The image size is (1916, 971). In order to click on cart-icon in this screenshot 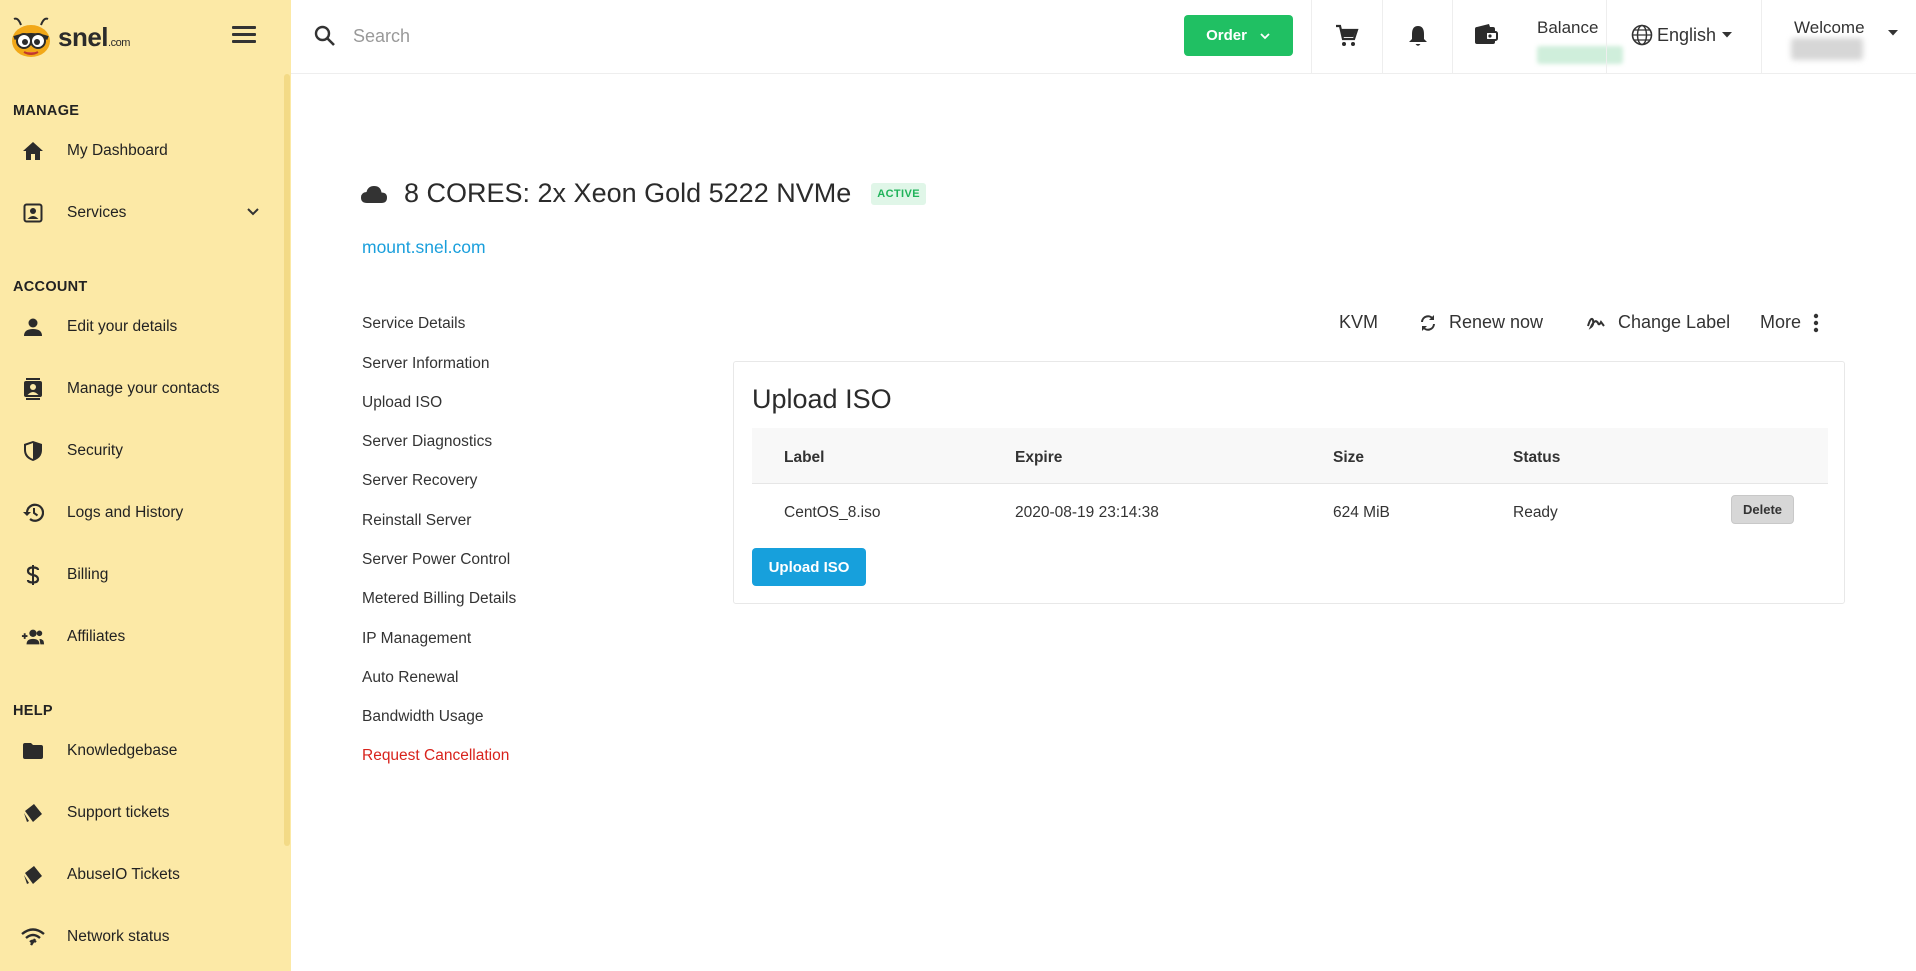, I will do `click(1347, 36)`.